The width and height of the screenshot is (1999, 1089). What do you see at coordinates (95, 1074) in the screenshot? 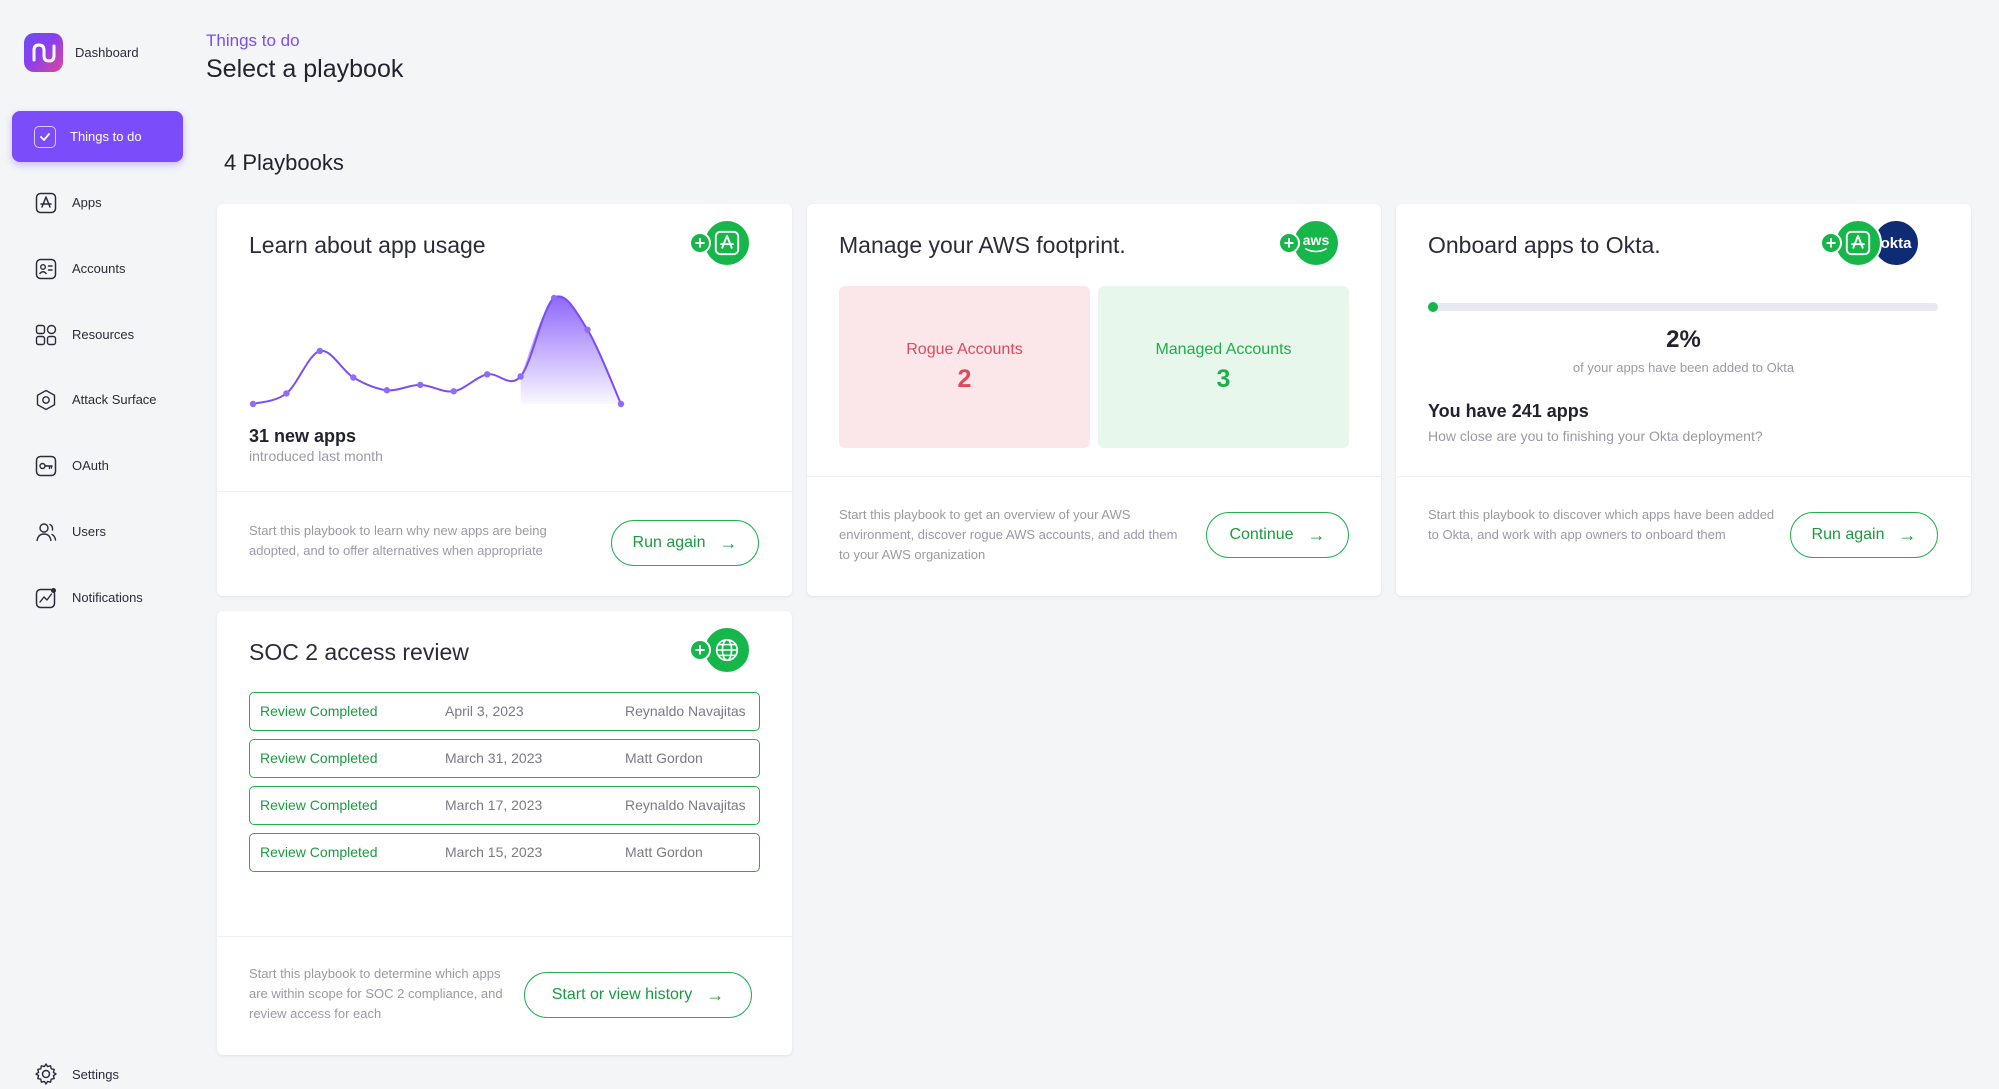
I see `sidebar-item-label: Settings` at bounding box center [95, 1074].